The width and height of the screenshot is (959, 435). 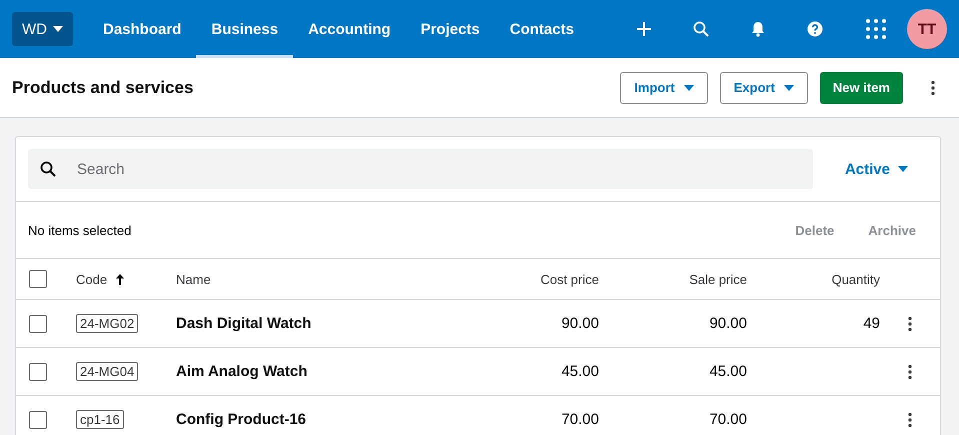 What do you see at coordinates (644, 29) in the screenshot?
I see `plus-icon` at bounding box center [644, 29].